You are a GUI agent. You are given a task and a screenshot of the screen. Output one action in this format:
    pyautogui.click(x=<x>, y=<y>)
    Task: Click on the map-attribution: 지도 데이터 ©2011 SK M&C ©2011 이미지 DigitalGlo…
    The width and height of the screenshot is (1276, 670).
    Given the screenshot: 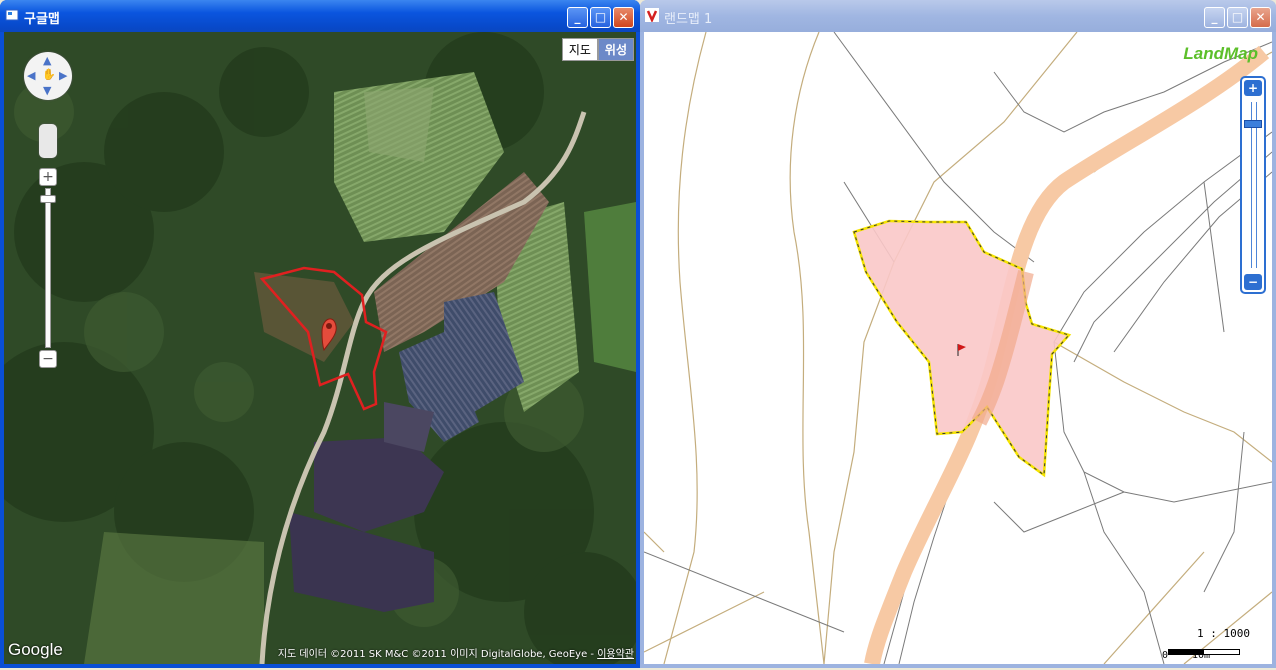 What is the action you would take?
    pyautogui.click(x=456, y=652)
    